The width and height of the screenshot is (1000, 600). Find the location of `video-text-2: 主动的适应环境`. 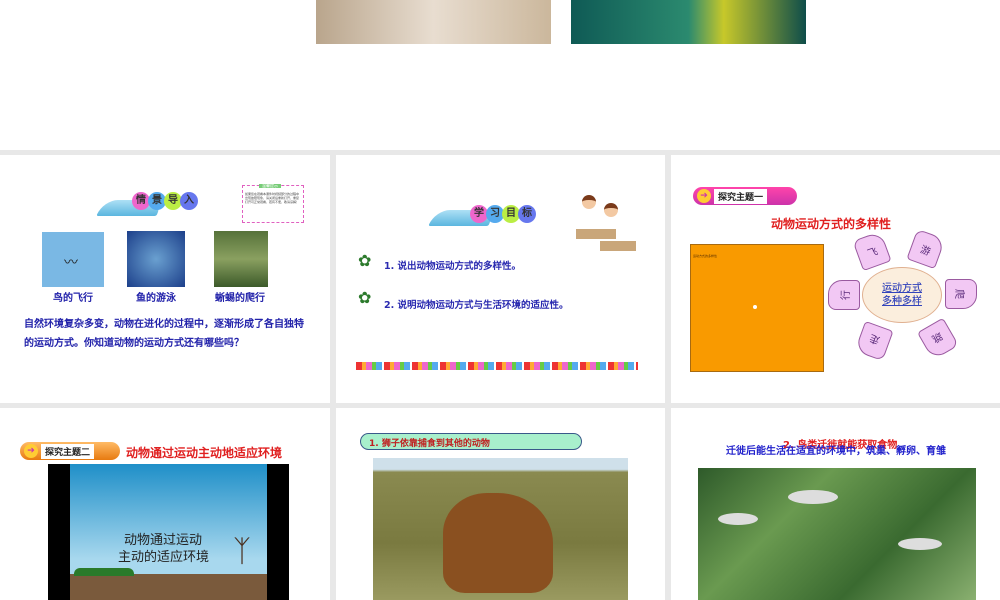

video-text-2: 主动的适应环境 is located at coordinates (164, 557).